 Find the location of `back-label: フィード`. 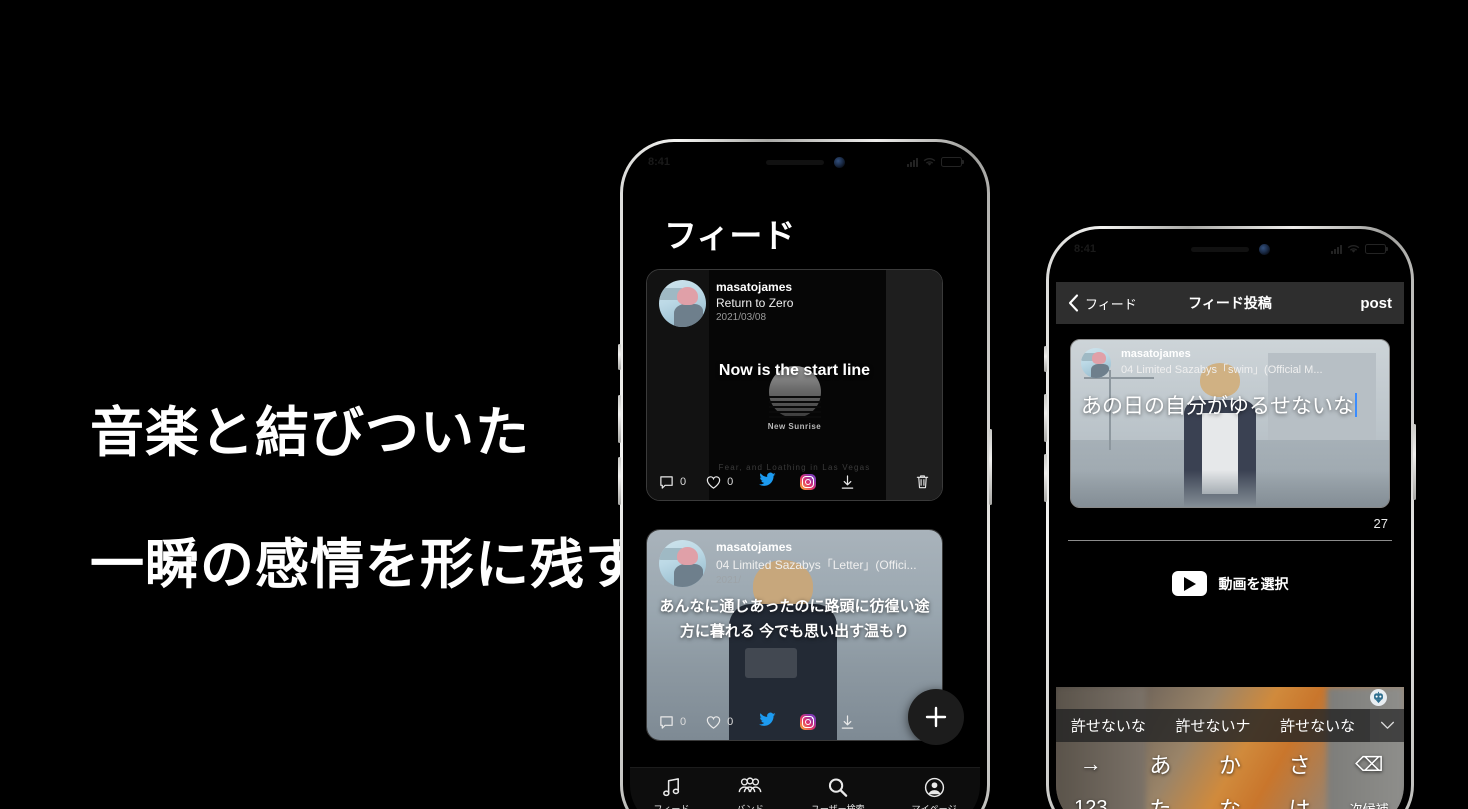

back-label: フィード is located at coordinates (1111, 304).